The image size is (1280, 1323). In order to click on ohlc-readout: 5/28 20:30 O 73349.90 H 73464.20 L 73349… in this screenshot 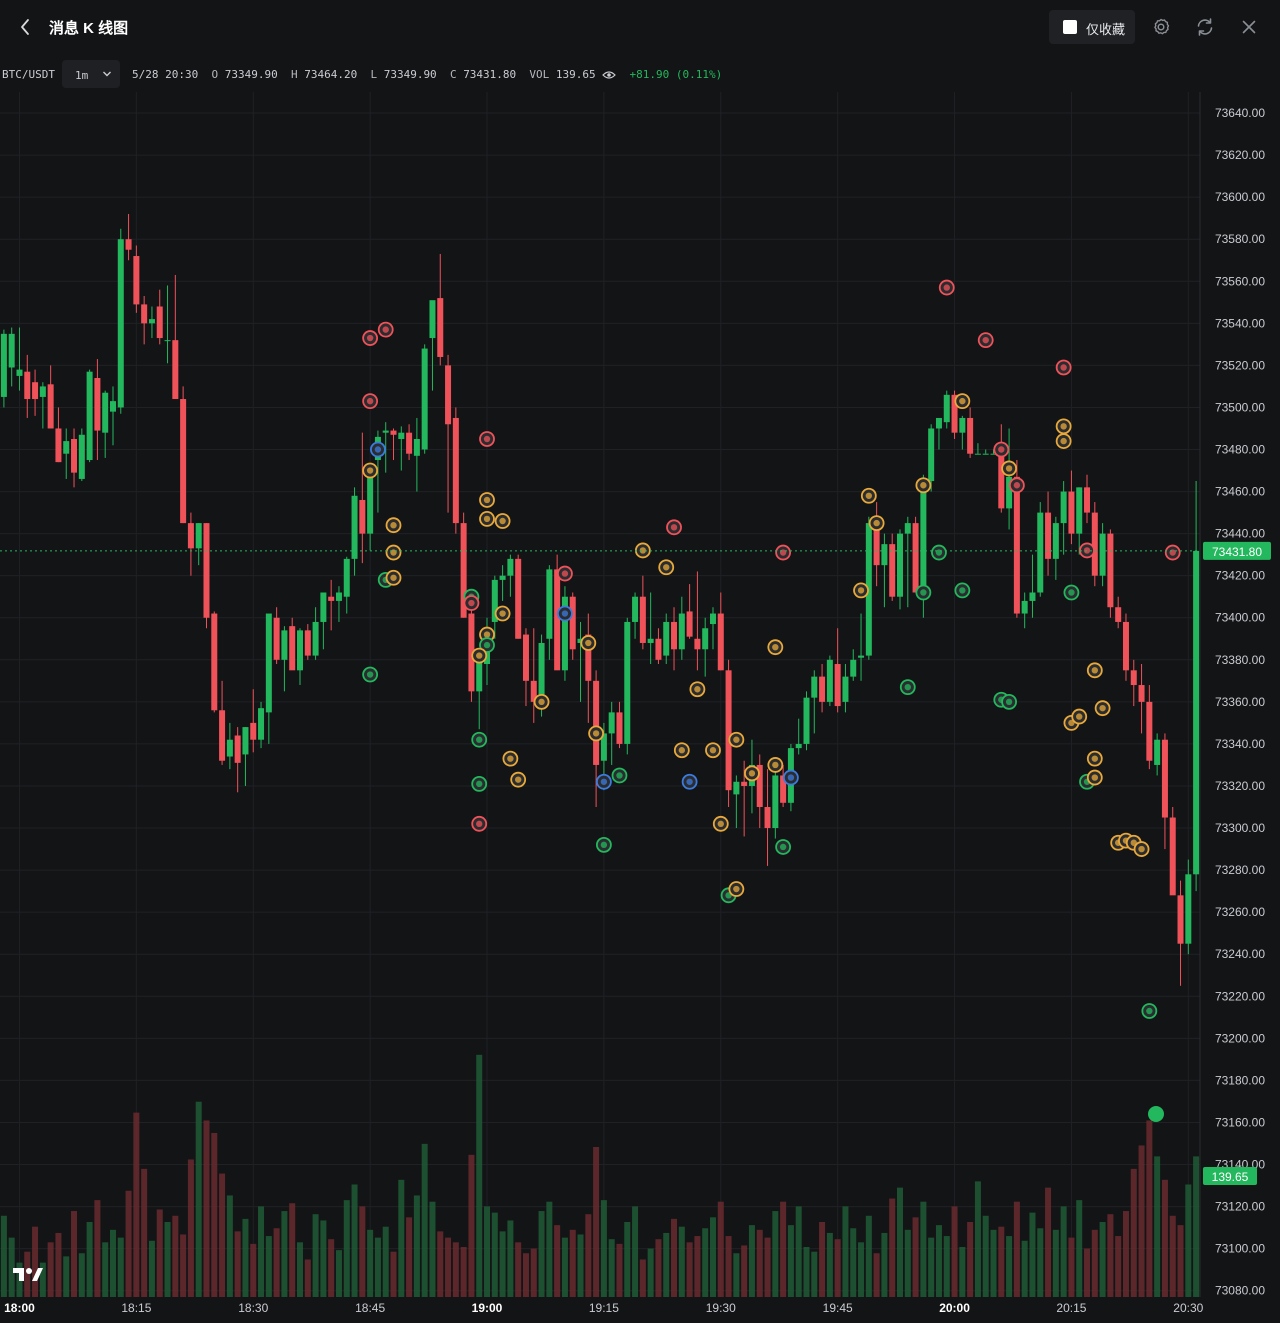, I will do `click(427, 74)`.